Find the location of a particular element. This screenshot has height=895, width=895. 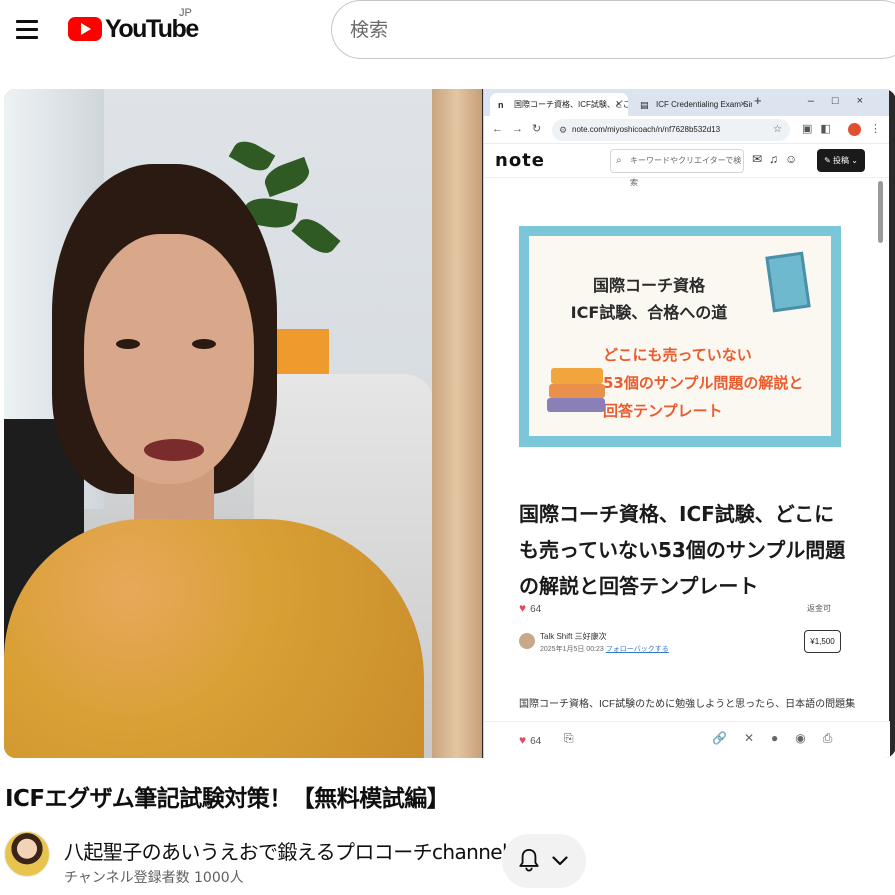

banner-line: 国際コーチ資格 is located at coordinates (648, 285).